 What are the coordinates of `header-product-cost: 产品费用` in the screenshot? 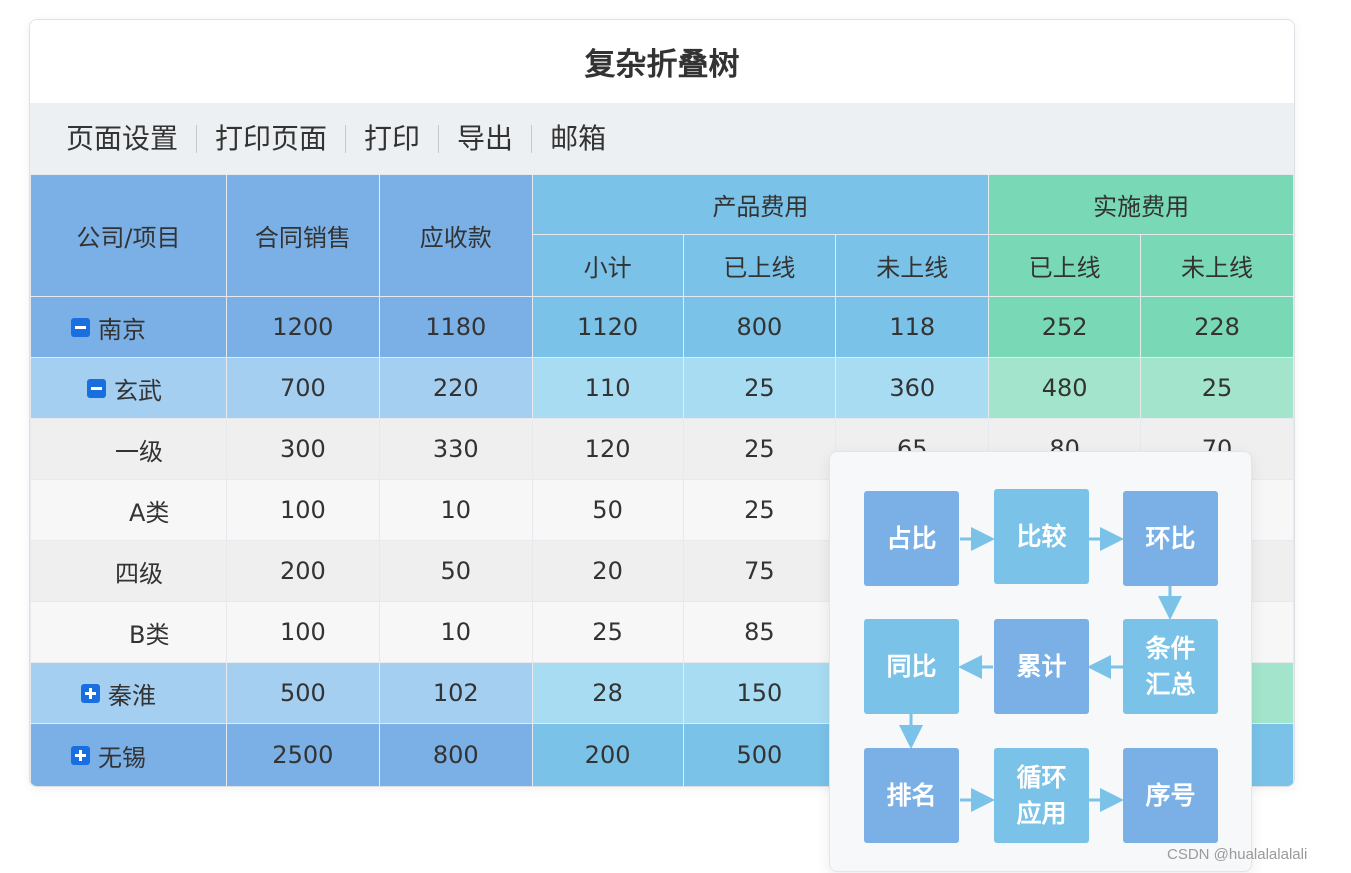 It's located at (760, 204).